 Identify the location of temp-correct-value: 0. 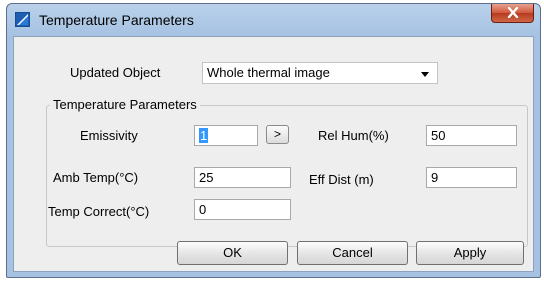
(203, 209).